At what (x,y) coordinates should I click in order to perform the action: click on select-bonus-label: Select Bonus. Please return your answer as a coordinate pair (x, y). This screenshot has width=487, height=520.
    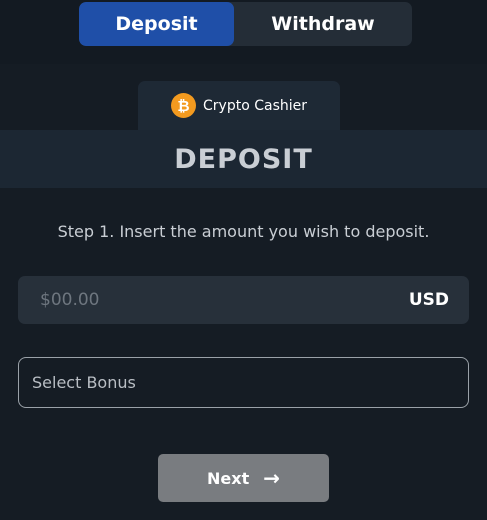
    Looking at the image, I should click on (84, 382).